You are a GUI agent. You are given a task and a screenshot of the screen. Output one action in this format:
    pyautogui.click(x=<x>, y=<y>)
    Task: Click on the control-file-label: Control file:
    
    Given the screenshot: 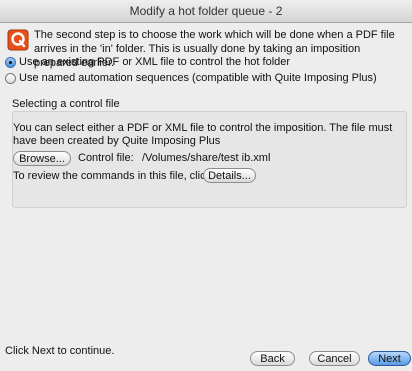 What is the action you would take?
    pyautogui.click(x=106, y=158)
    